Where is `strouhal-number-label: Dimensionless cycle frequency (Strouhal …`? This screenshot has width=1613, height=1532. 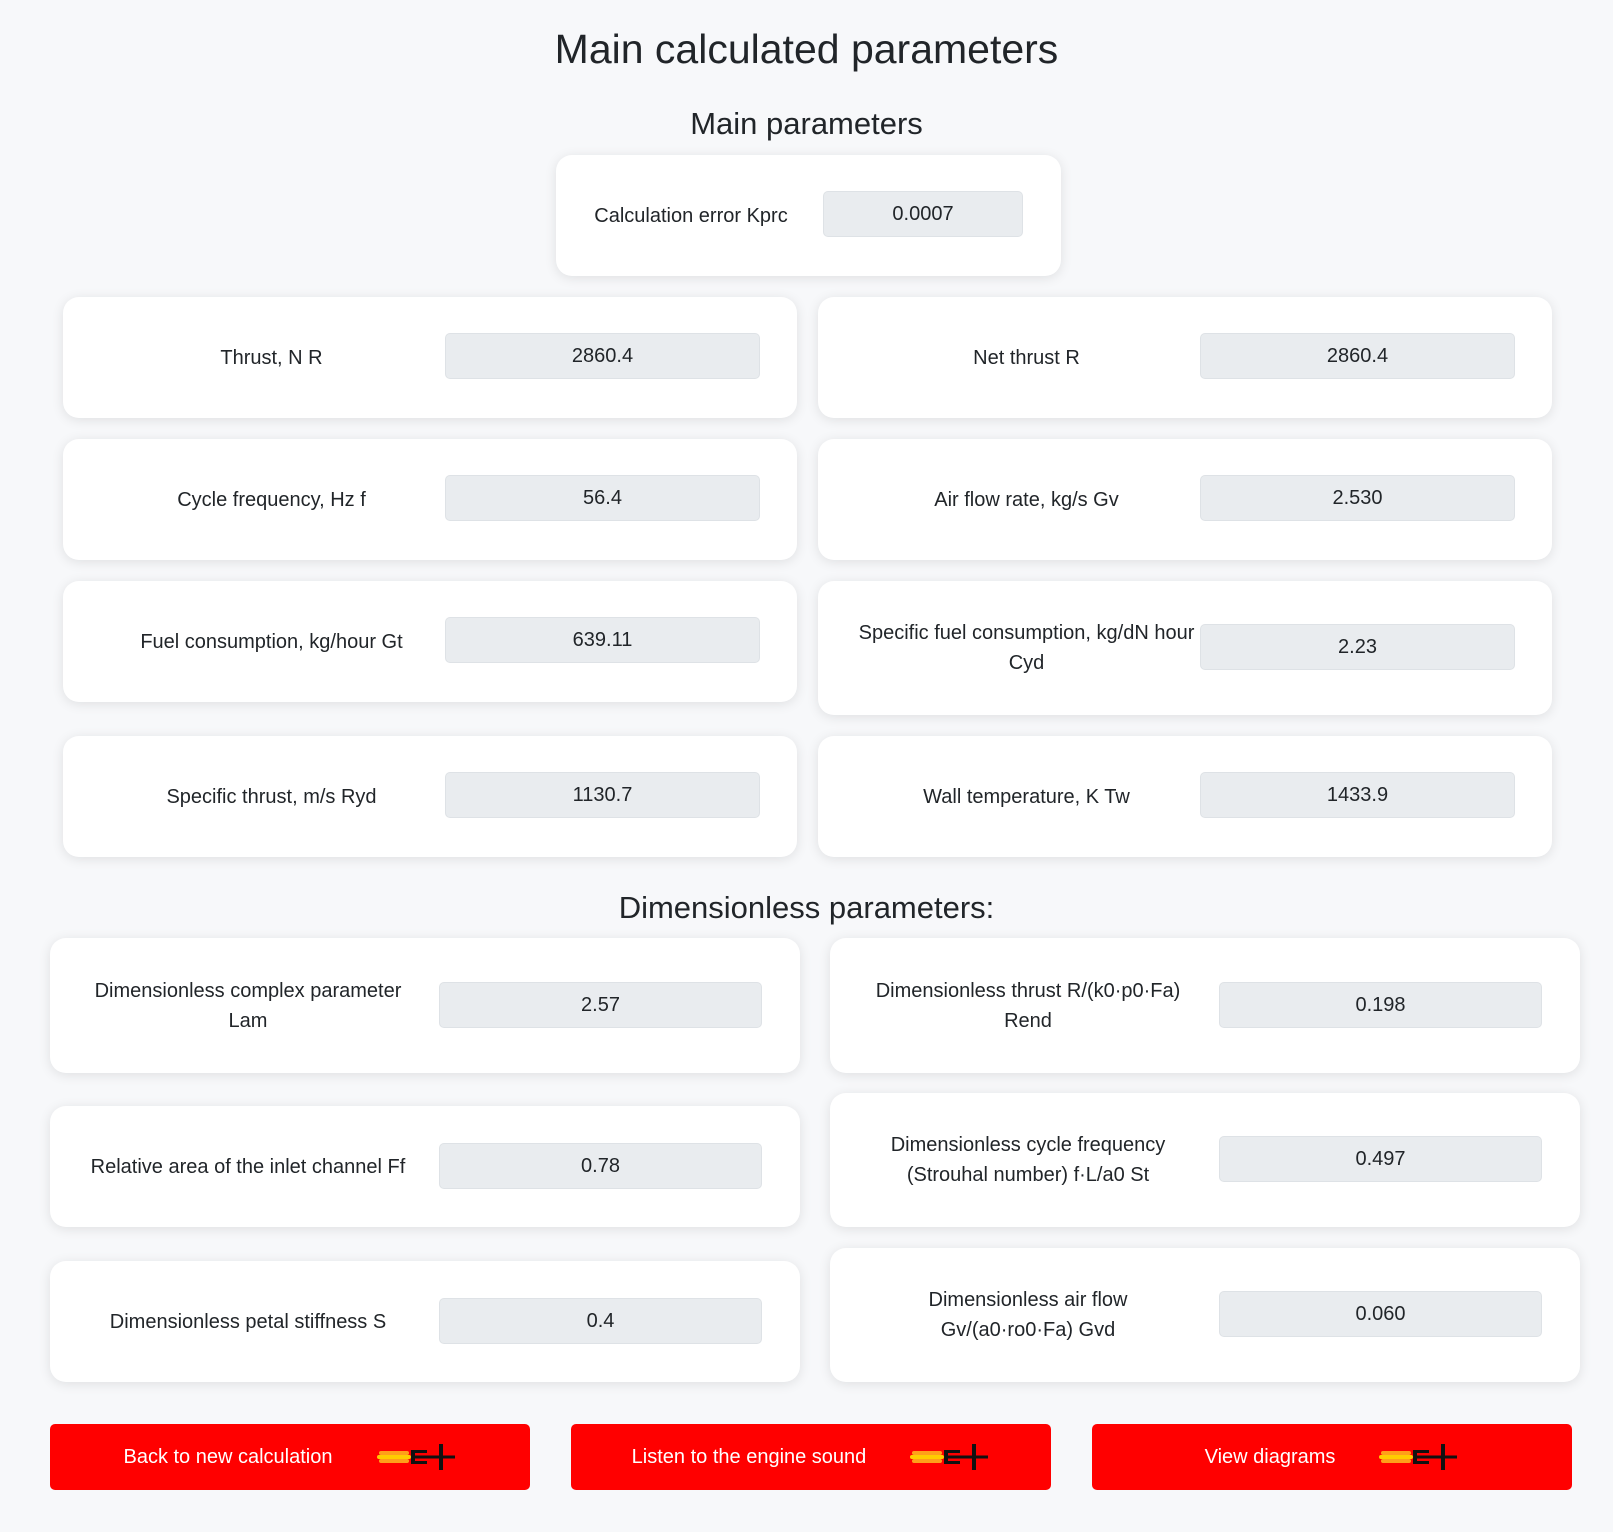
strouhal-number-label: Dimensionless cycle frequency (Strouhal … is located at coordinates (1028, 1160).